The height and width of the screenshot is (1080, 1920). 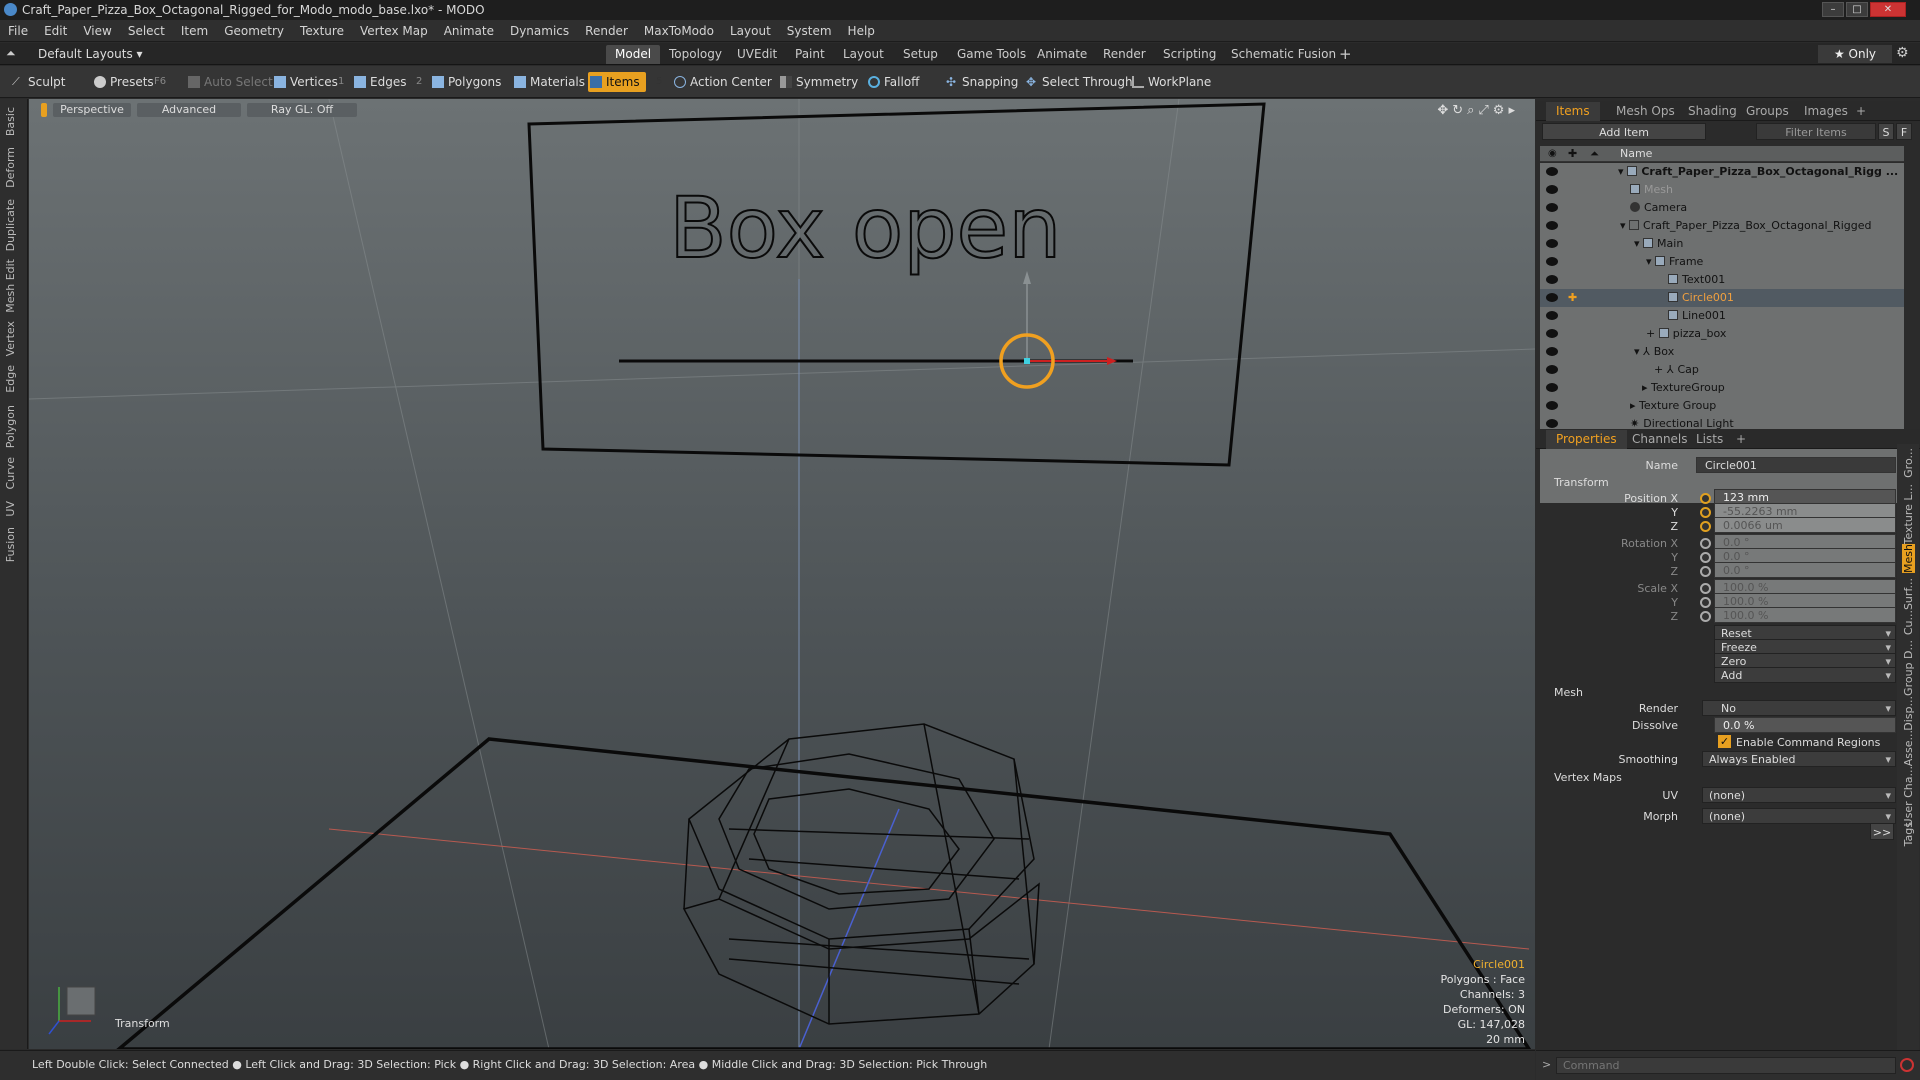 I want to click on menu-view: View, so click(x=97, y=31).